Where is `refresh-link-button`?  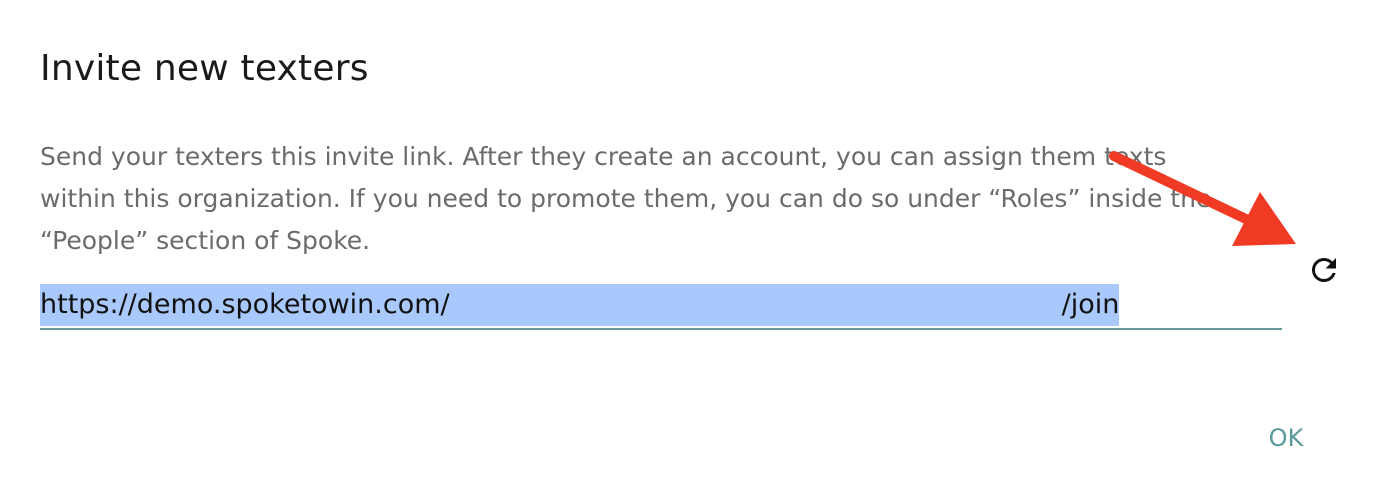
refresh-link-button is located at coordinates (1324, 270).